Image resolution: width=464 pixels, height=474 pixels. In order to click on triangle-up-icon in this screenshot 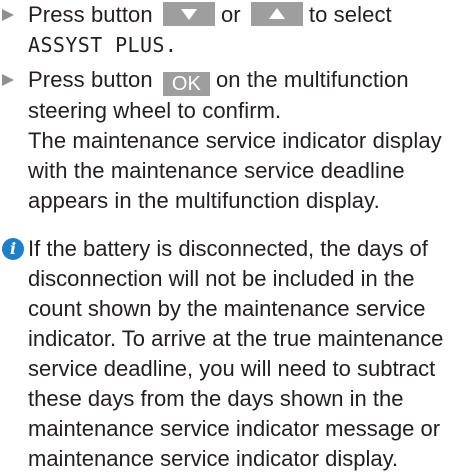, I will do `click(276, 13)`.